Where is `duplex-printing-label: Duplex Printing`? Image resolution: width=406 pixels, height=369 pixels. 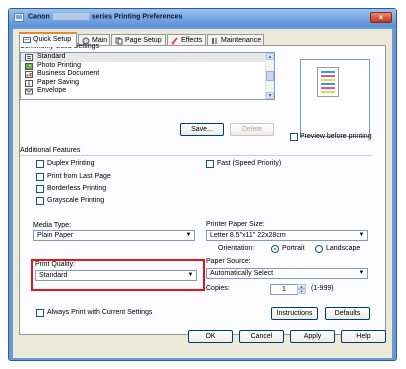
duplex-printing-label: Duplex Printing is located at coordinates (71, 163).